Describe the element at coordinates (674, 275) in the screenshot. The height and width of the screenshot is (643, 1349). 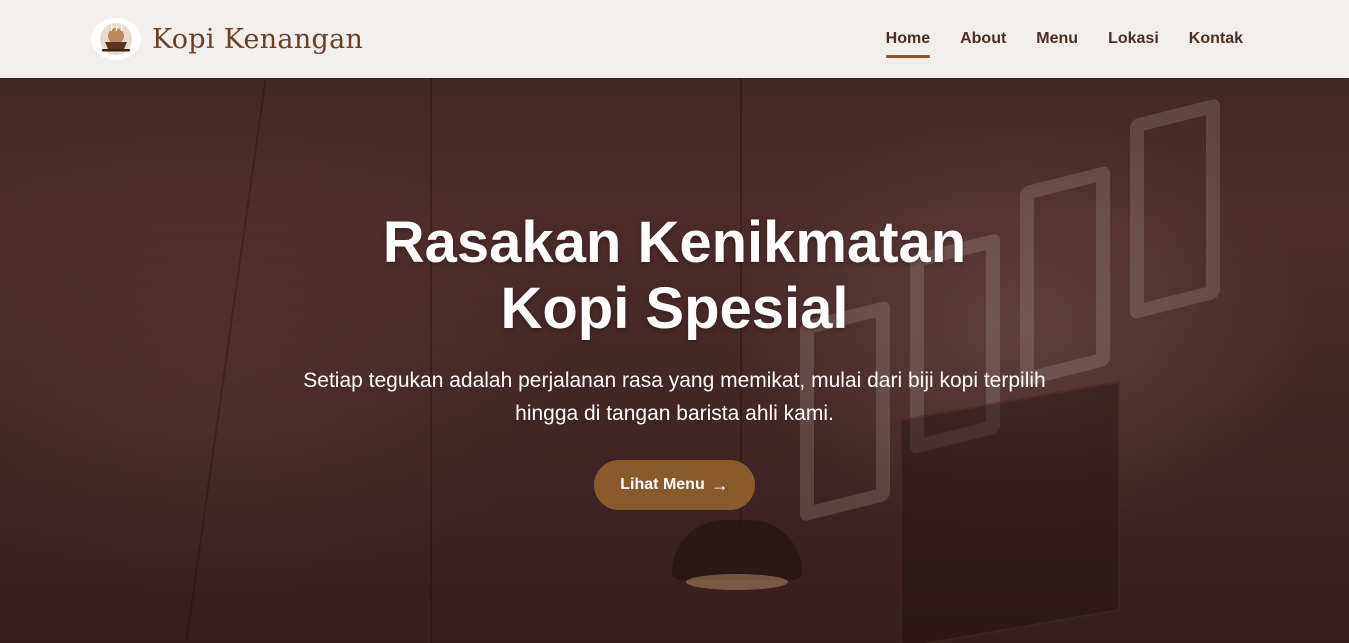
I see `hero-title: Rasakan Kenikmatan Kopi Spesial` at that location.